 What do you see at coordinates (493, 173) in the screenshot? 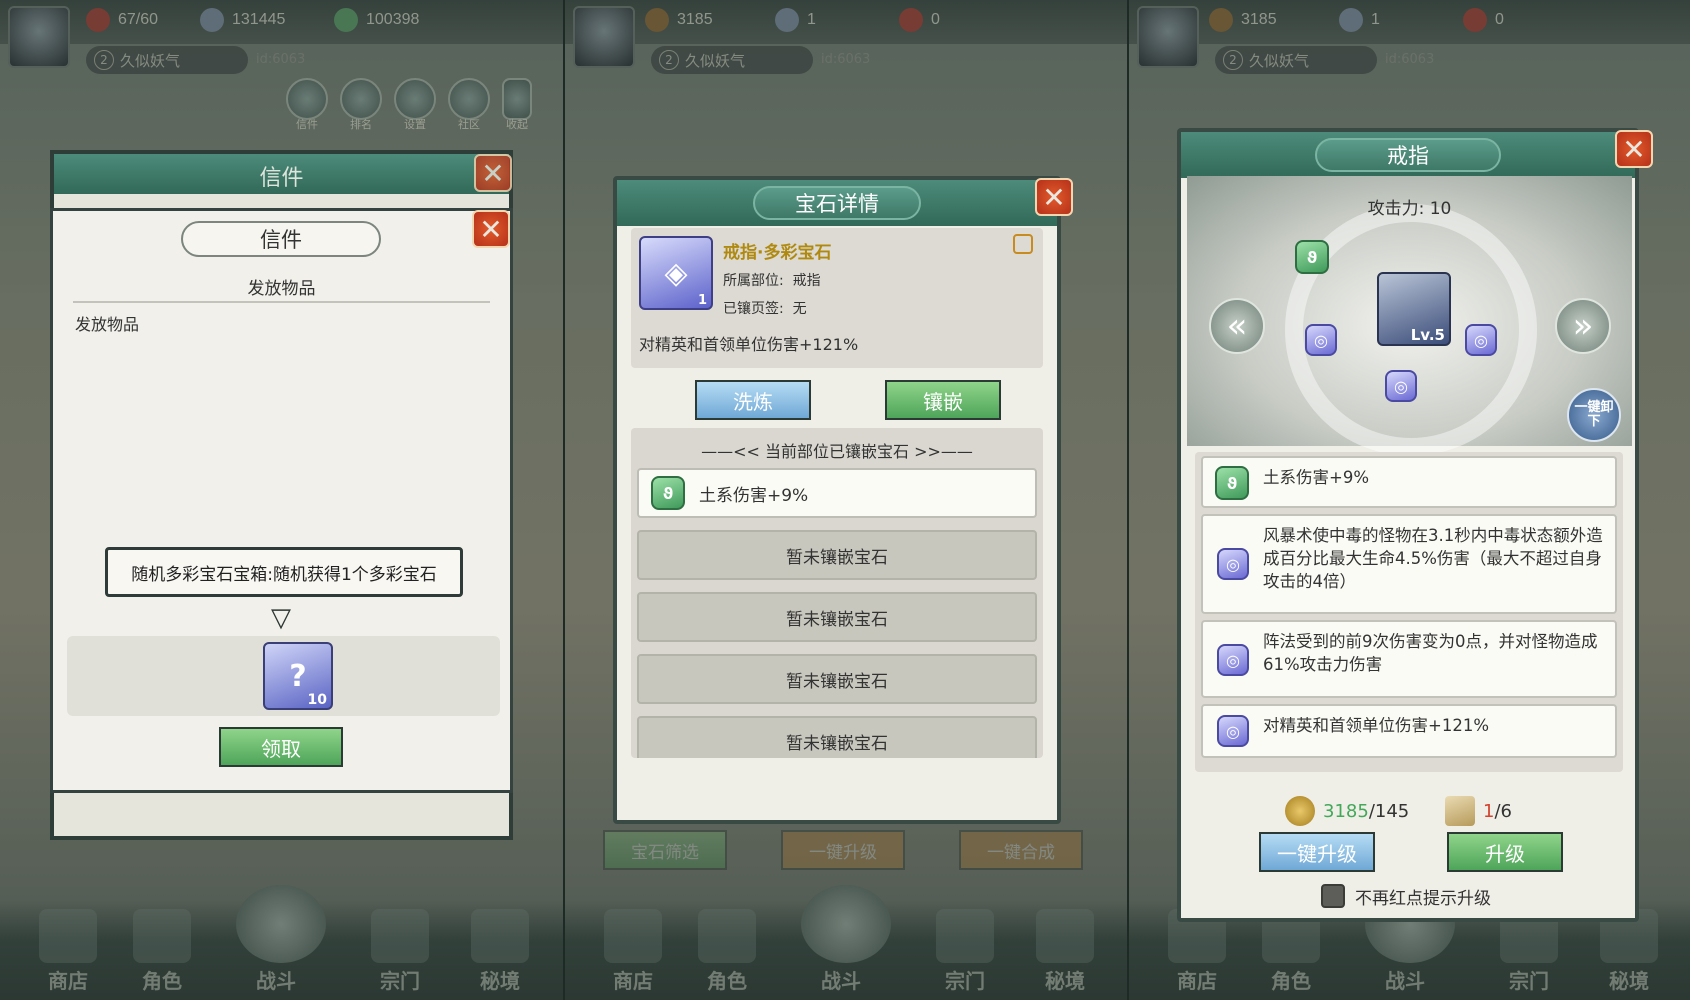
I see `mail-back-close-icon: ✕` at bounding box center [493, 173].